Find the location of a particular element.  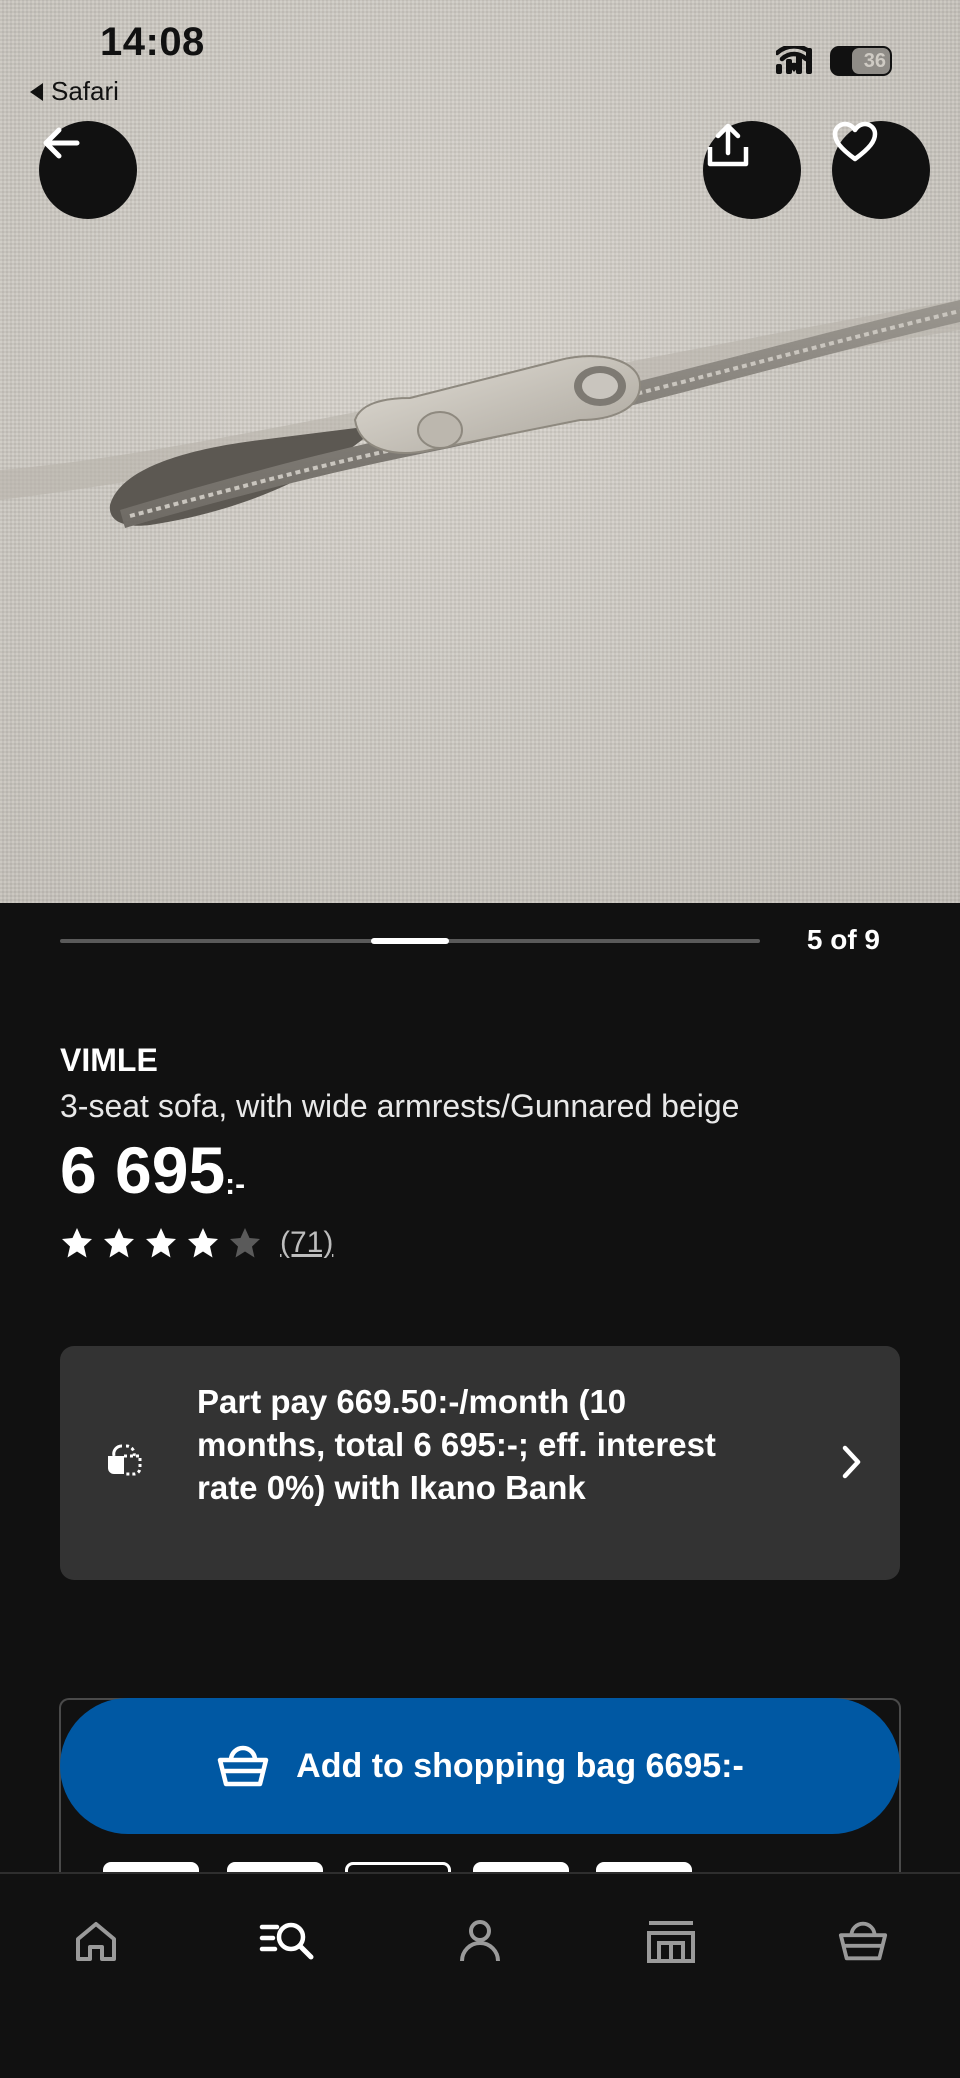

tab-bag is located at coordinates (863, 1941).